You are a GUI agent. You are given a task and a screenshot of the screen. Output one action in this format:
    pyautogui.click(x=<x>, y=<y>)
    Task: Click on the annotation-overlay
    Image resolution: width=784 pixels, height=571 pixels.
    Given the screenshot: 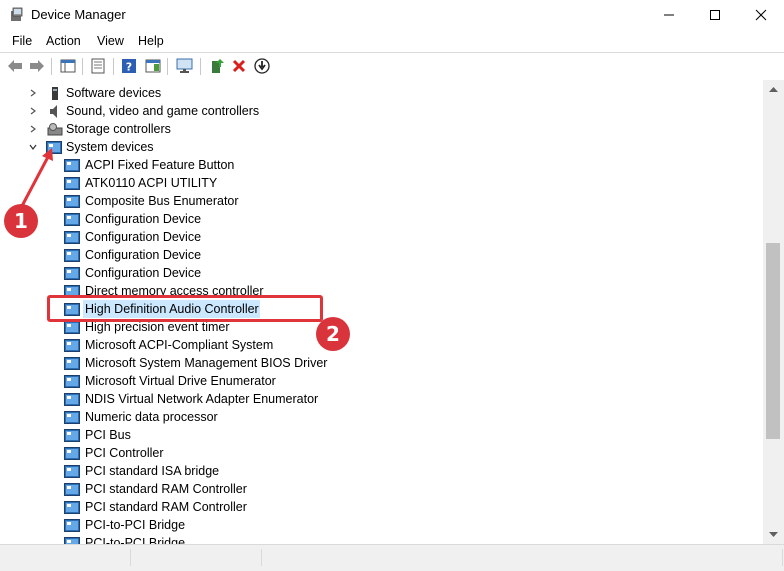 What is the action you would take?
    pyautogui.click(x=36, y=177)
    